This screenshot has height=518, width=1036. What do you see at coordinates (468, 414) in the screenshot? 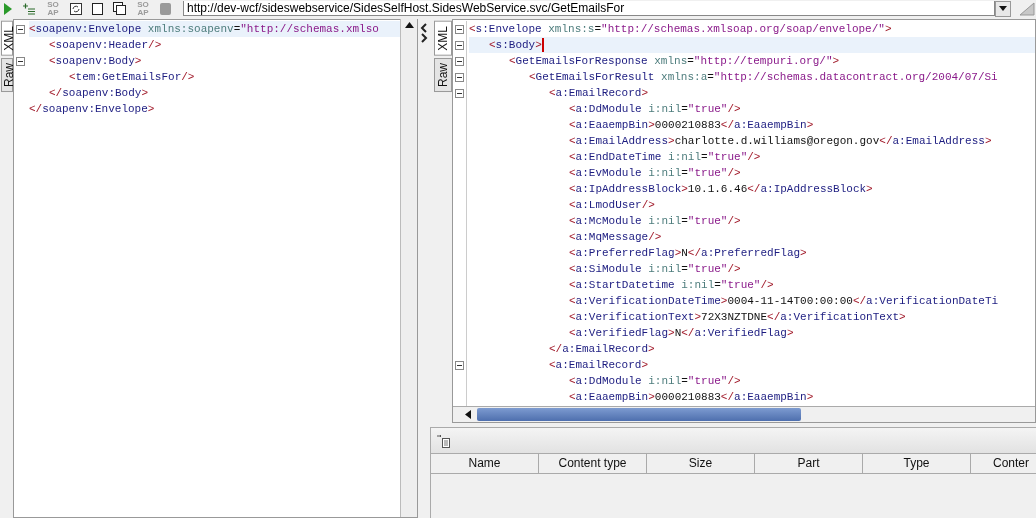
I see `scroll-left-icon` at bounding box center [468, 414].